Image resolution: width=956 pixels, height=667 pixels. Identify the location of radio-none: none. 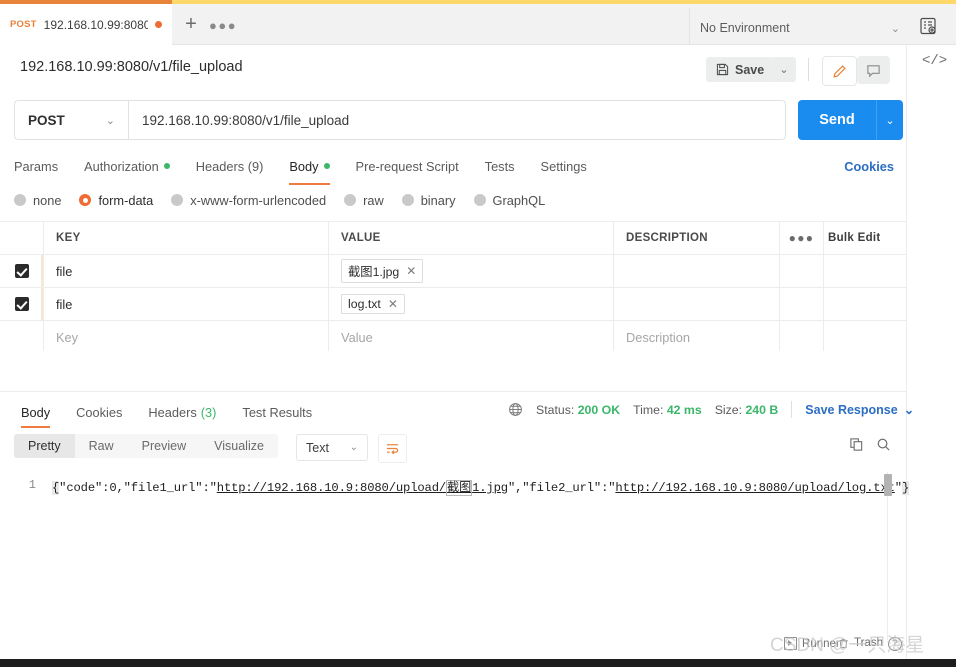
(37, 200).